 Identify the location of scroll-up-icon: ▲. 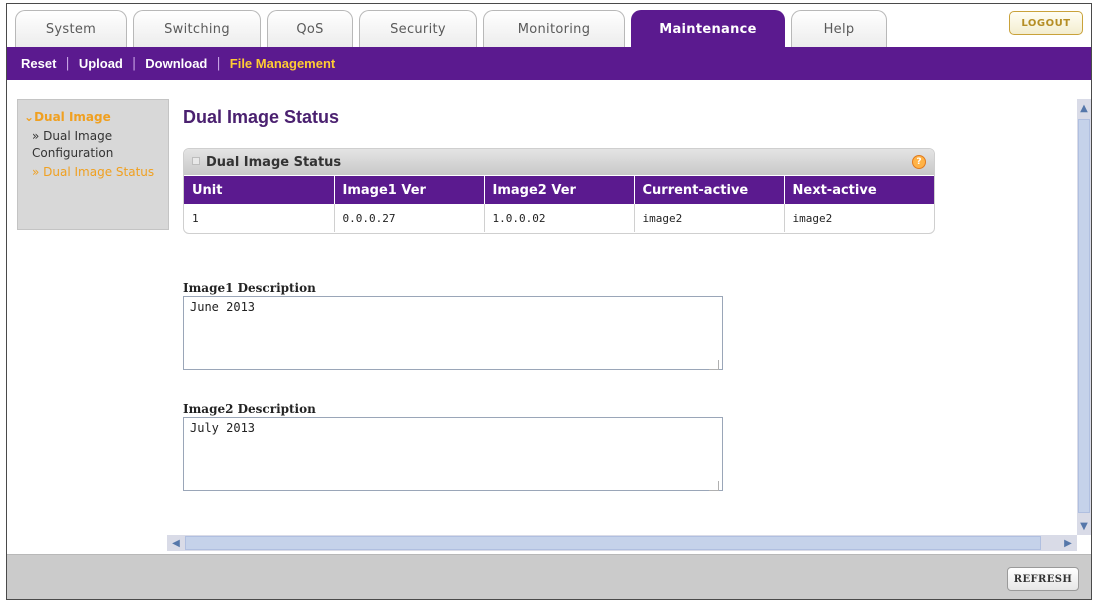
(1084, 108).